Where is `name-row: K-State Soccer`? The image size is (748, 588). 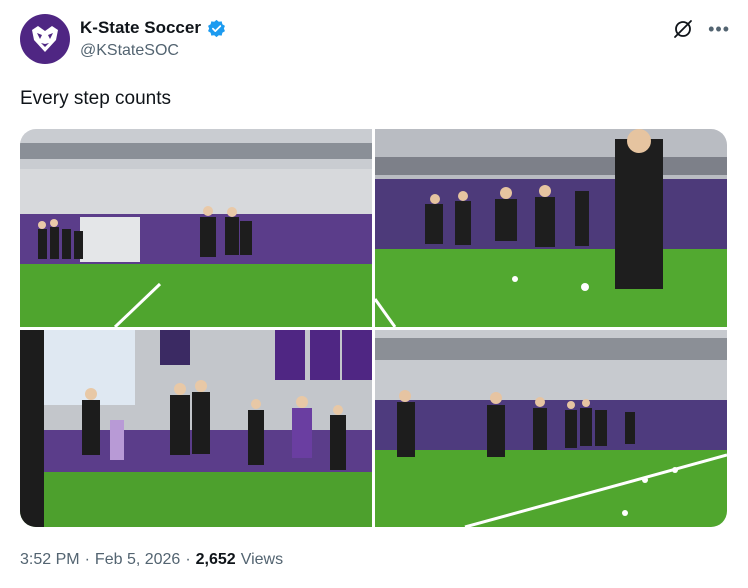 name-row: K-State Soccer is located at coordinates (153, 28).